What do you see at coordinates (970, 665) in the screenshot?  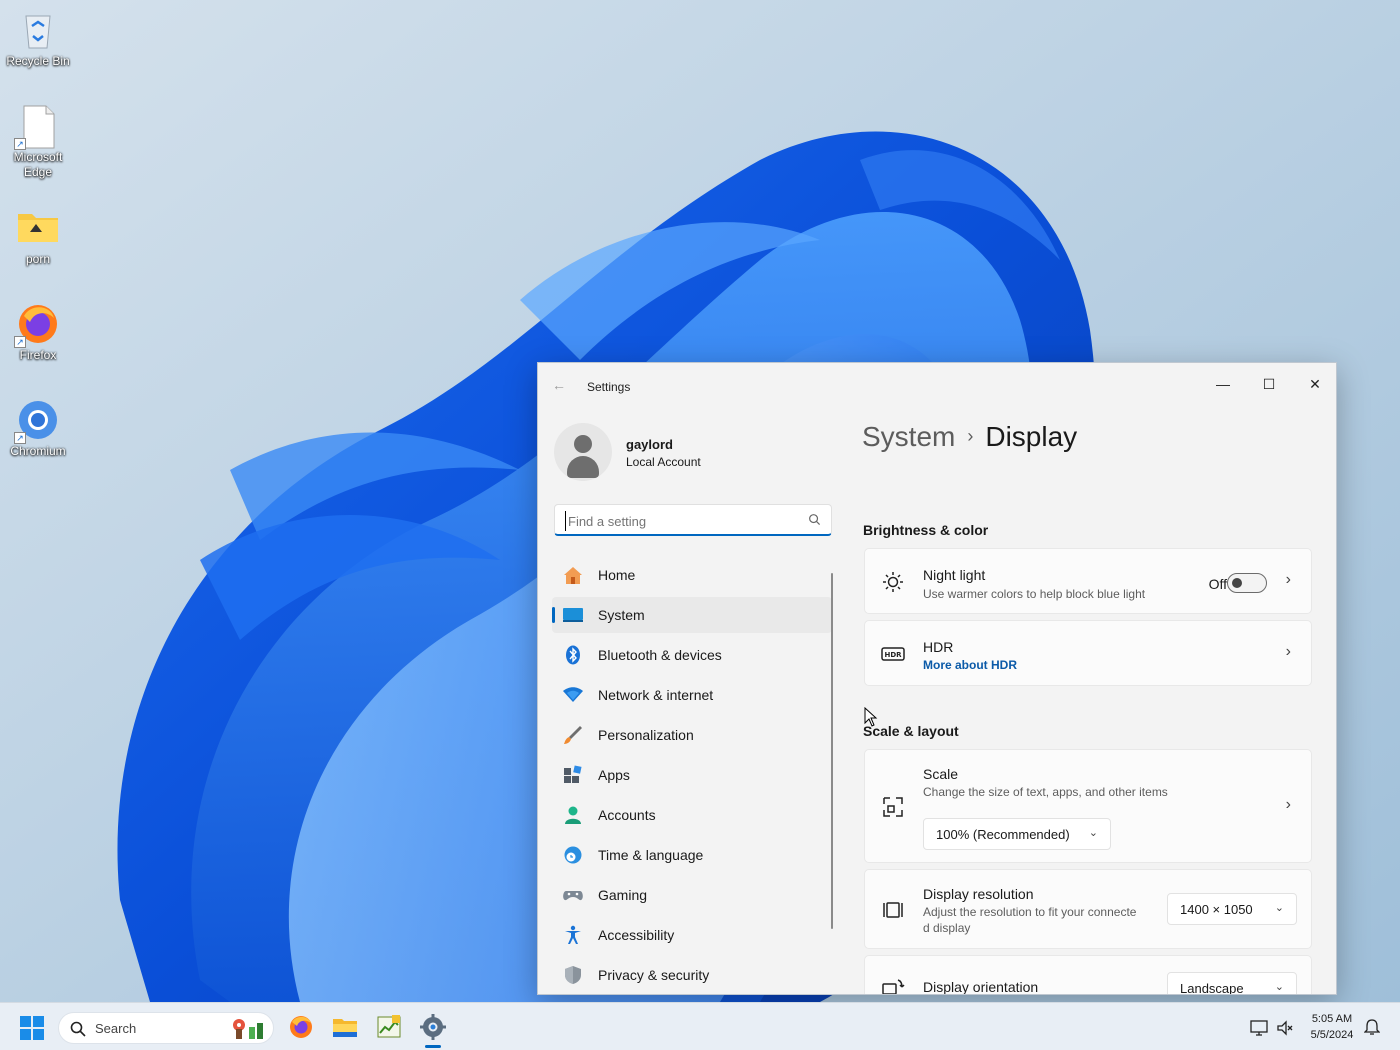 I see `hdr-learn-more-link: More about HDR` at bounding box center [970, 665].